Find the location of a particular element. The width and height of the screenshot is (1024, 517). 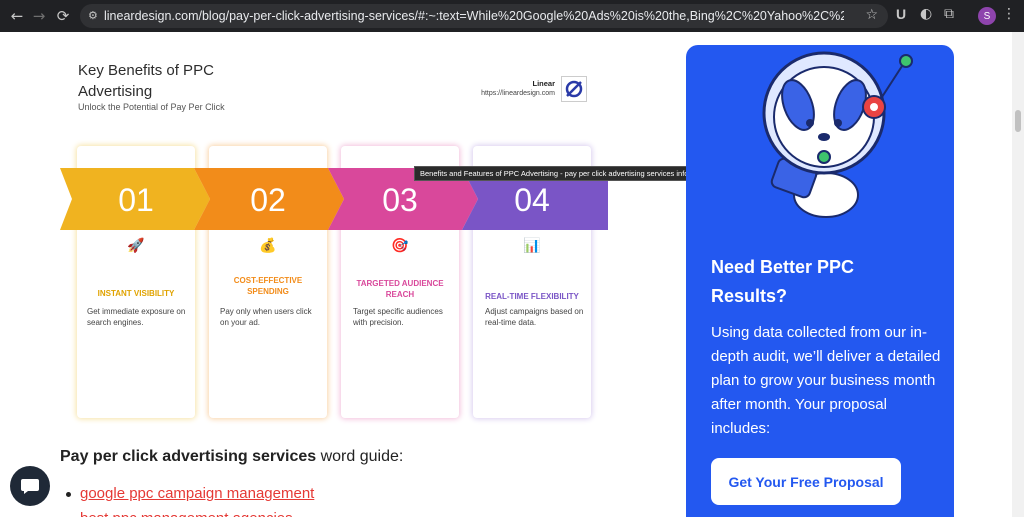

guide-heading-rest: word guide: is located at coordinates (360, 456).